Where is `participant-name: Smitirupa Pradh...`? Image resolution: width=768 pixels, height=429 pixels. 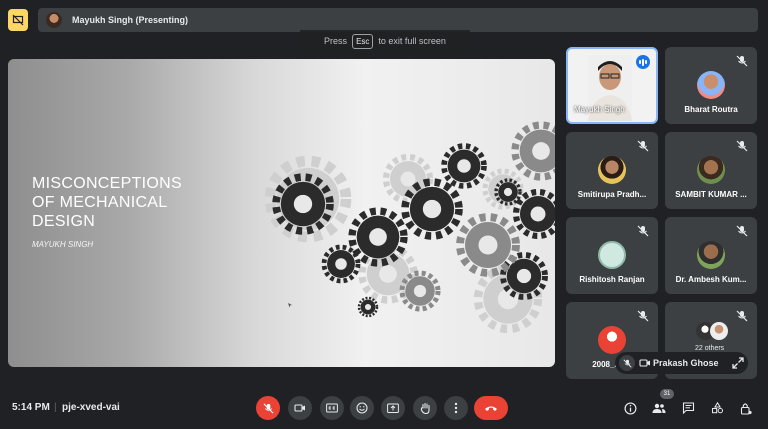 participant-name: Smitirupa Pradh... is located at coordinates (612, 194).